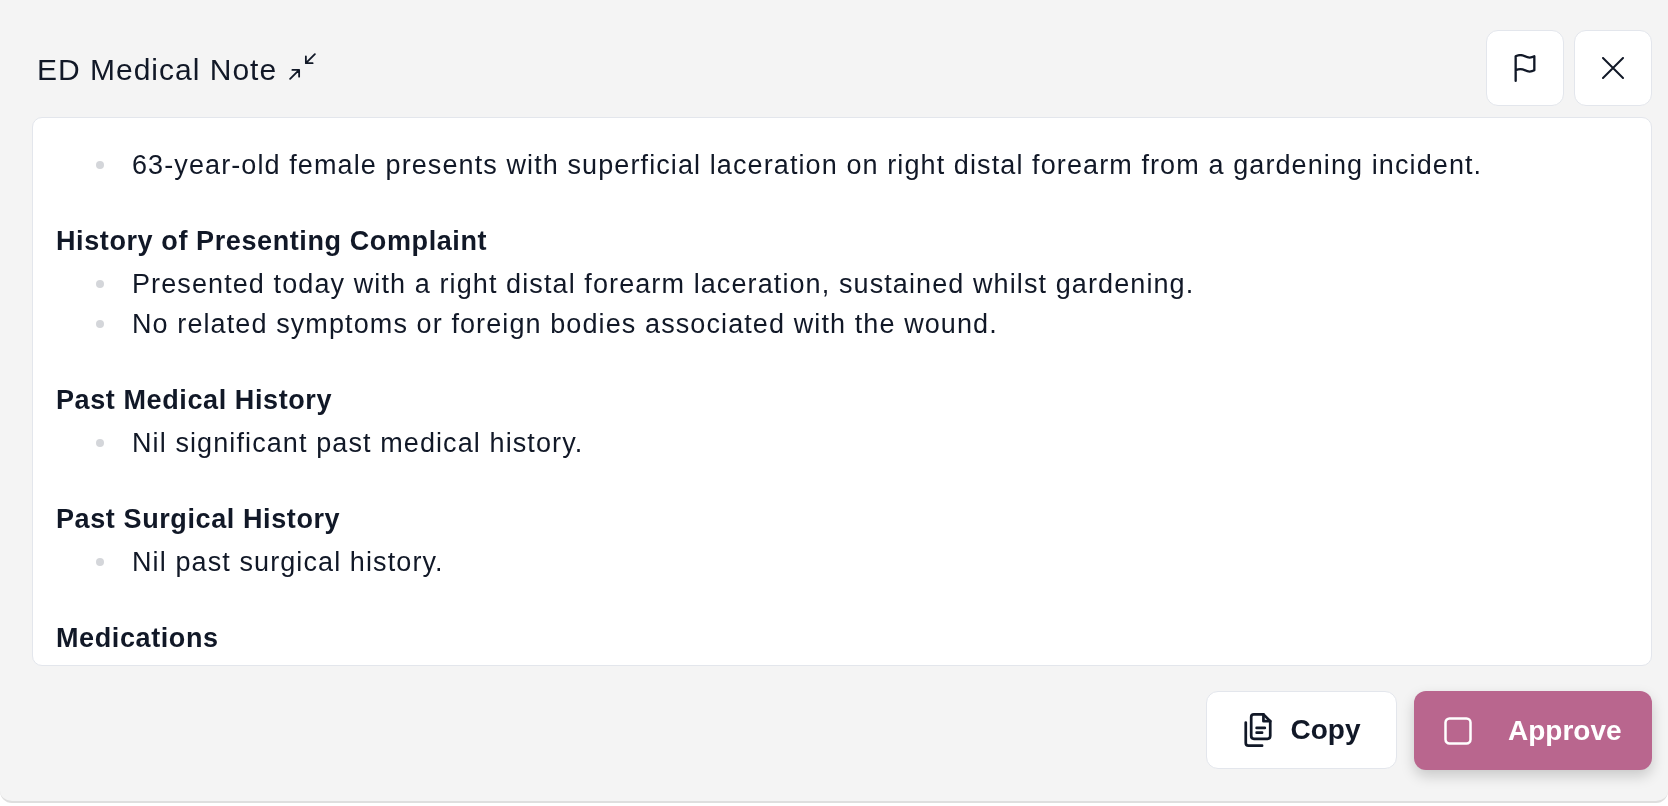 This screenshot has width=1668, height=806. I want to click on approve-button: Approve, so click(1533, 730).